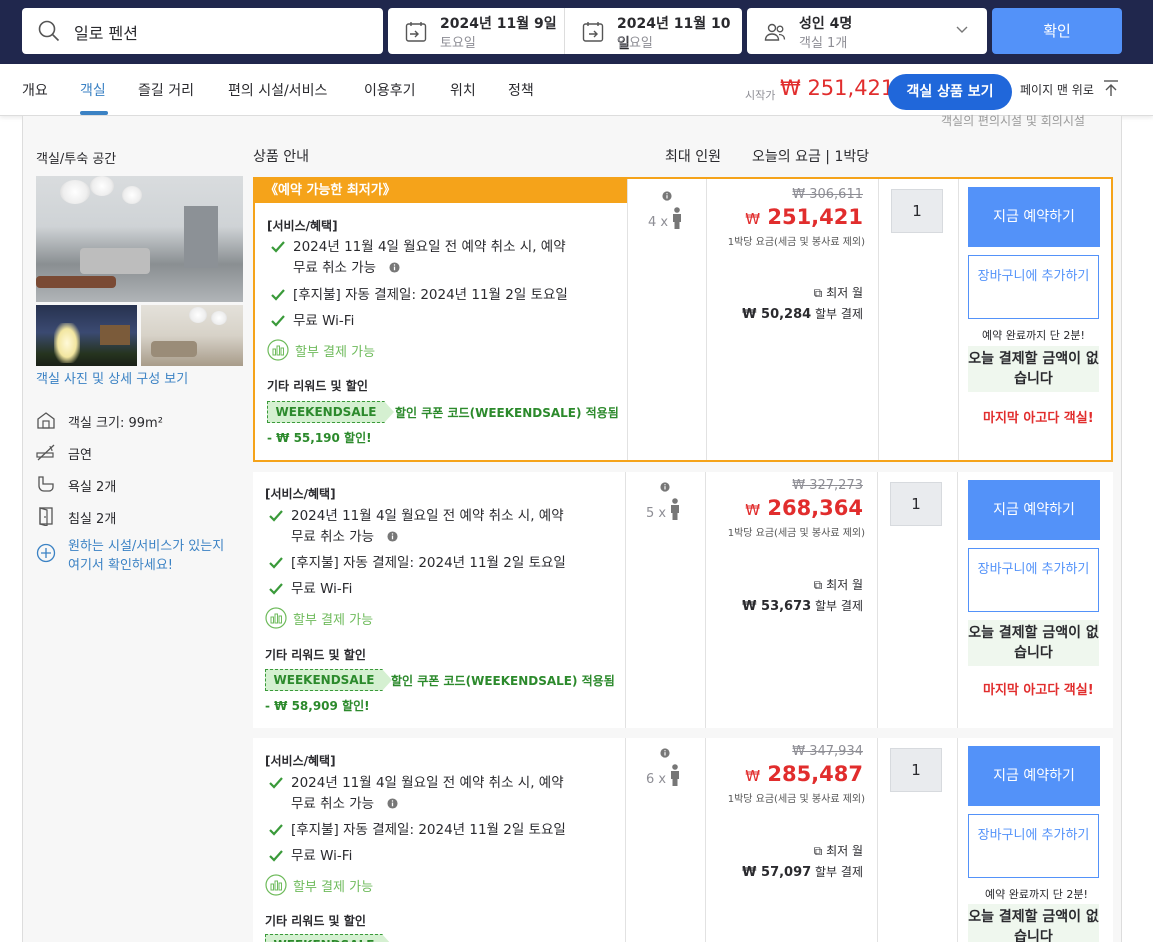  What do you see at coordinates (521, 90) in the screenshot?
I see `tab-policies: 정책` at bounding box center [521, 90].